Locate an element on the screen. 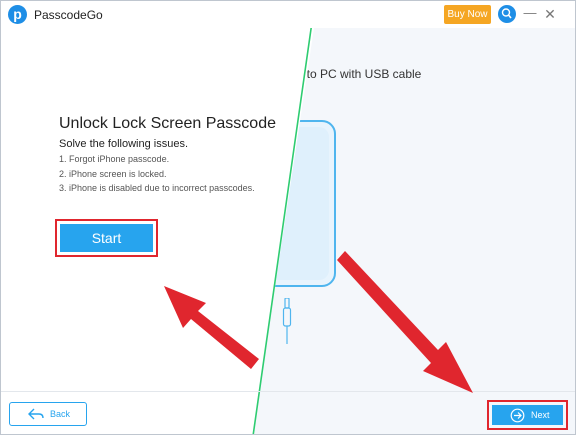 The height and width of the screenshot is (435, 576). start-highlight-box: Start is located at coordinates (106, 238).